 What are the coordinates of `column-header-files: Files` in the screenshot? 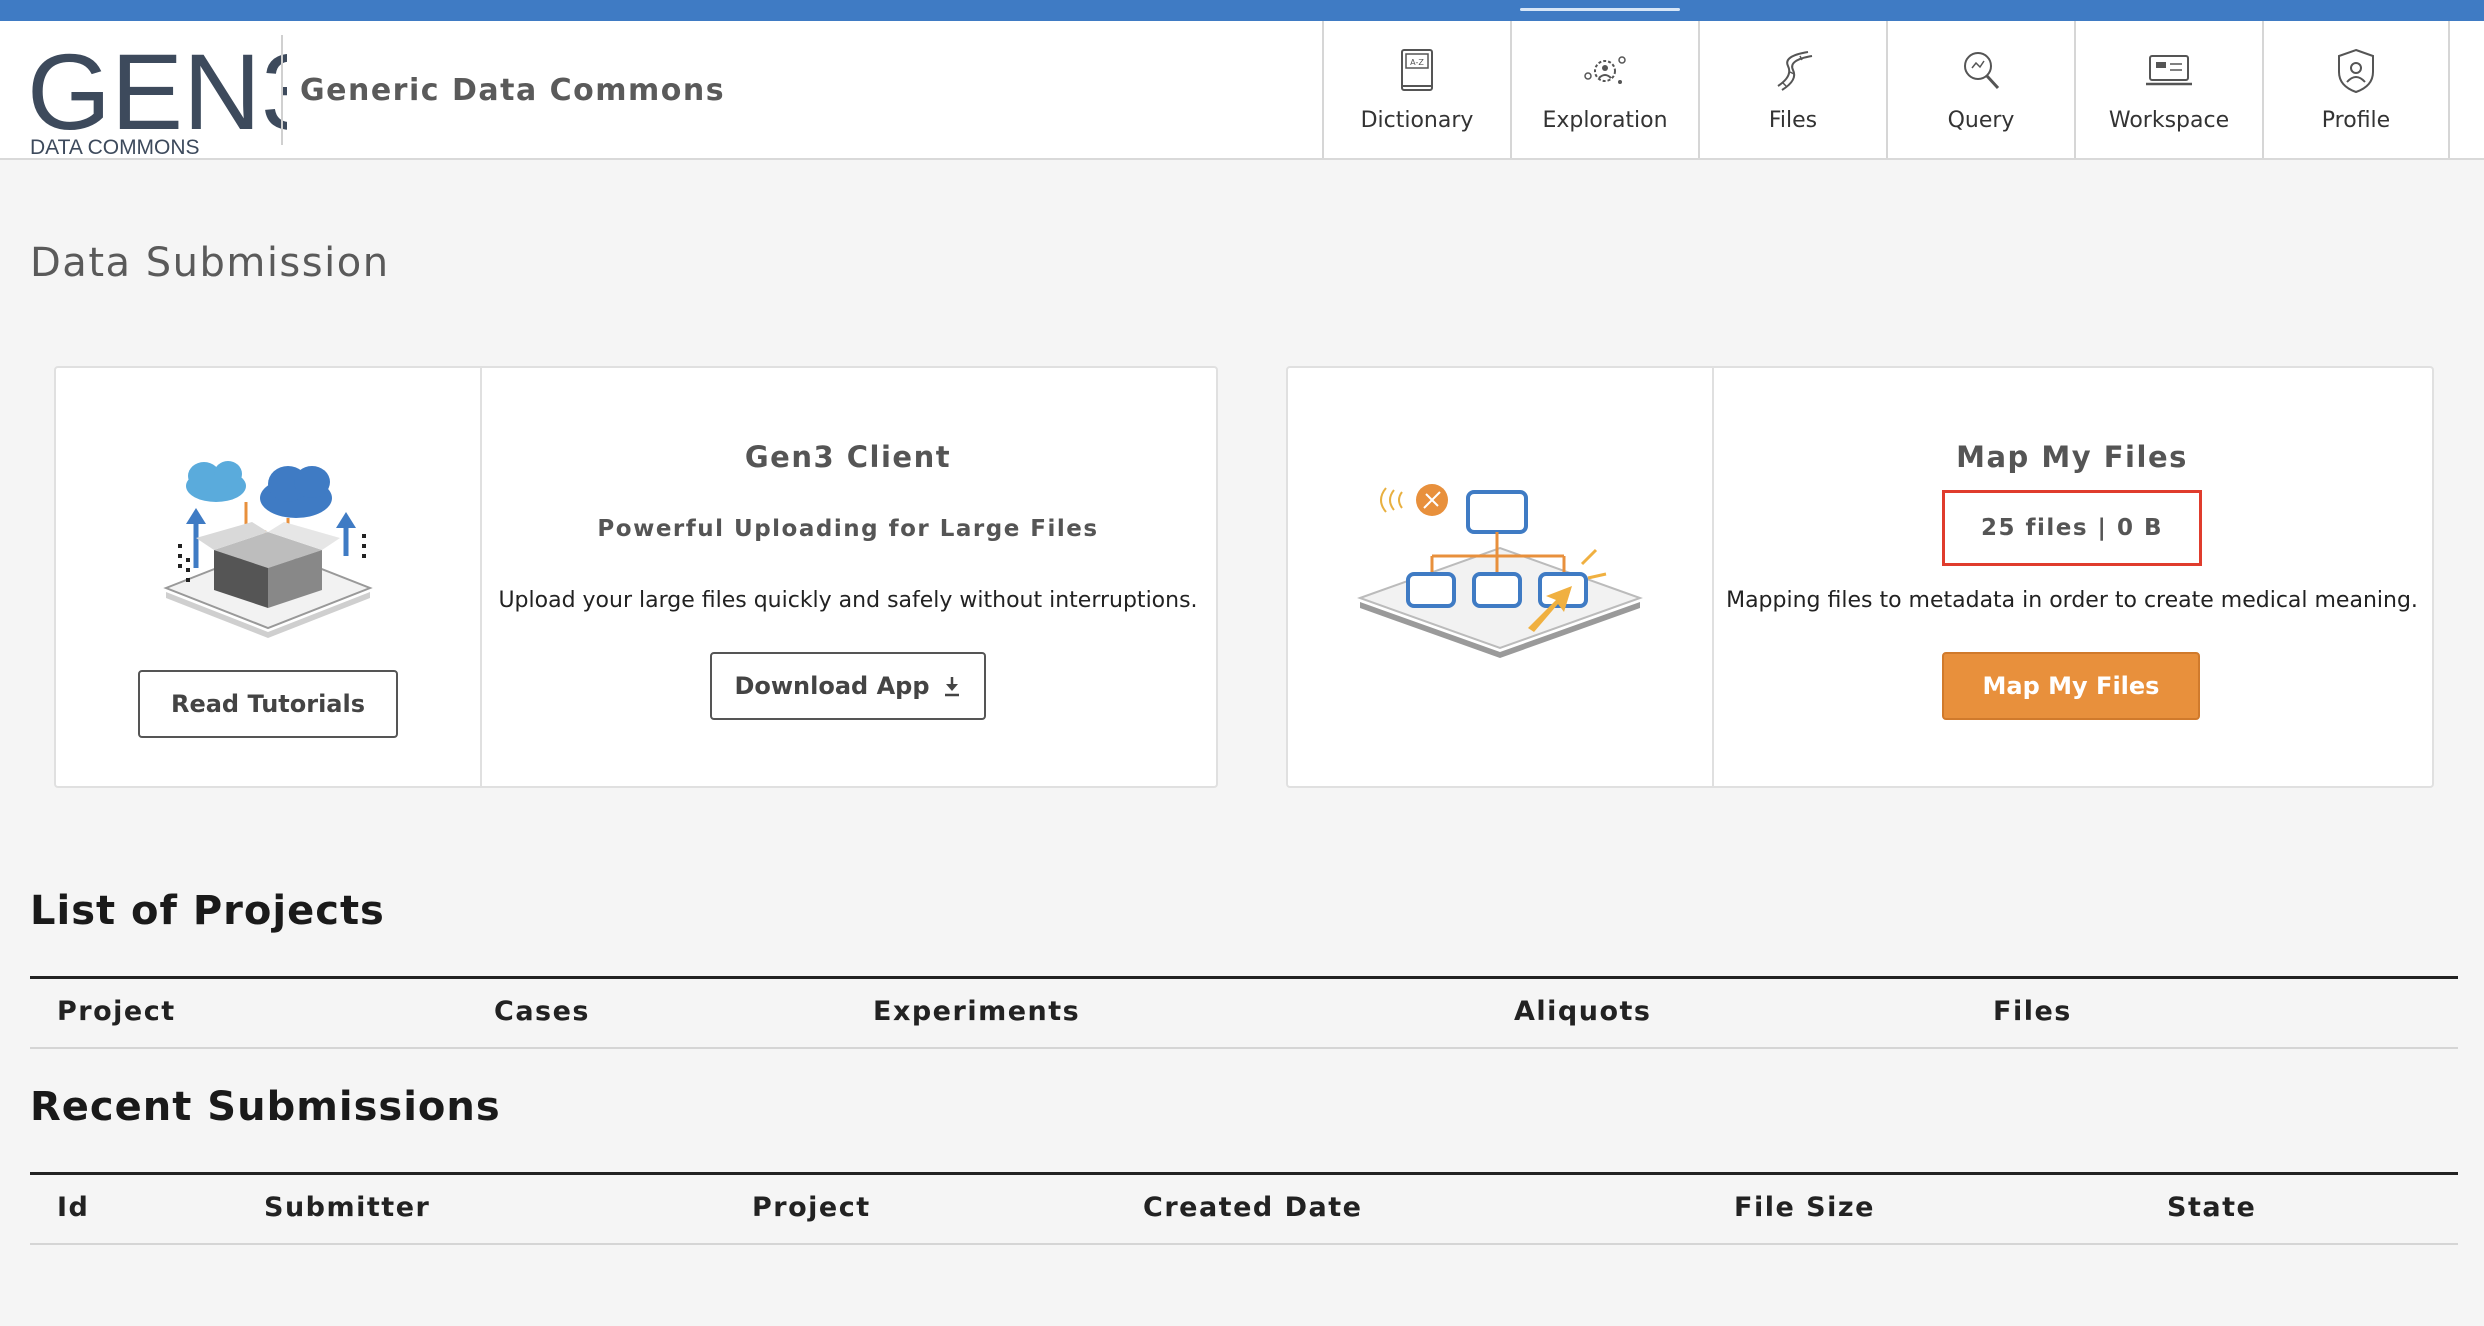 It's located at (2032, 1011).